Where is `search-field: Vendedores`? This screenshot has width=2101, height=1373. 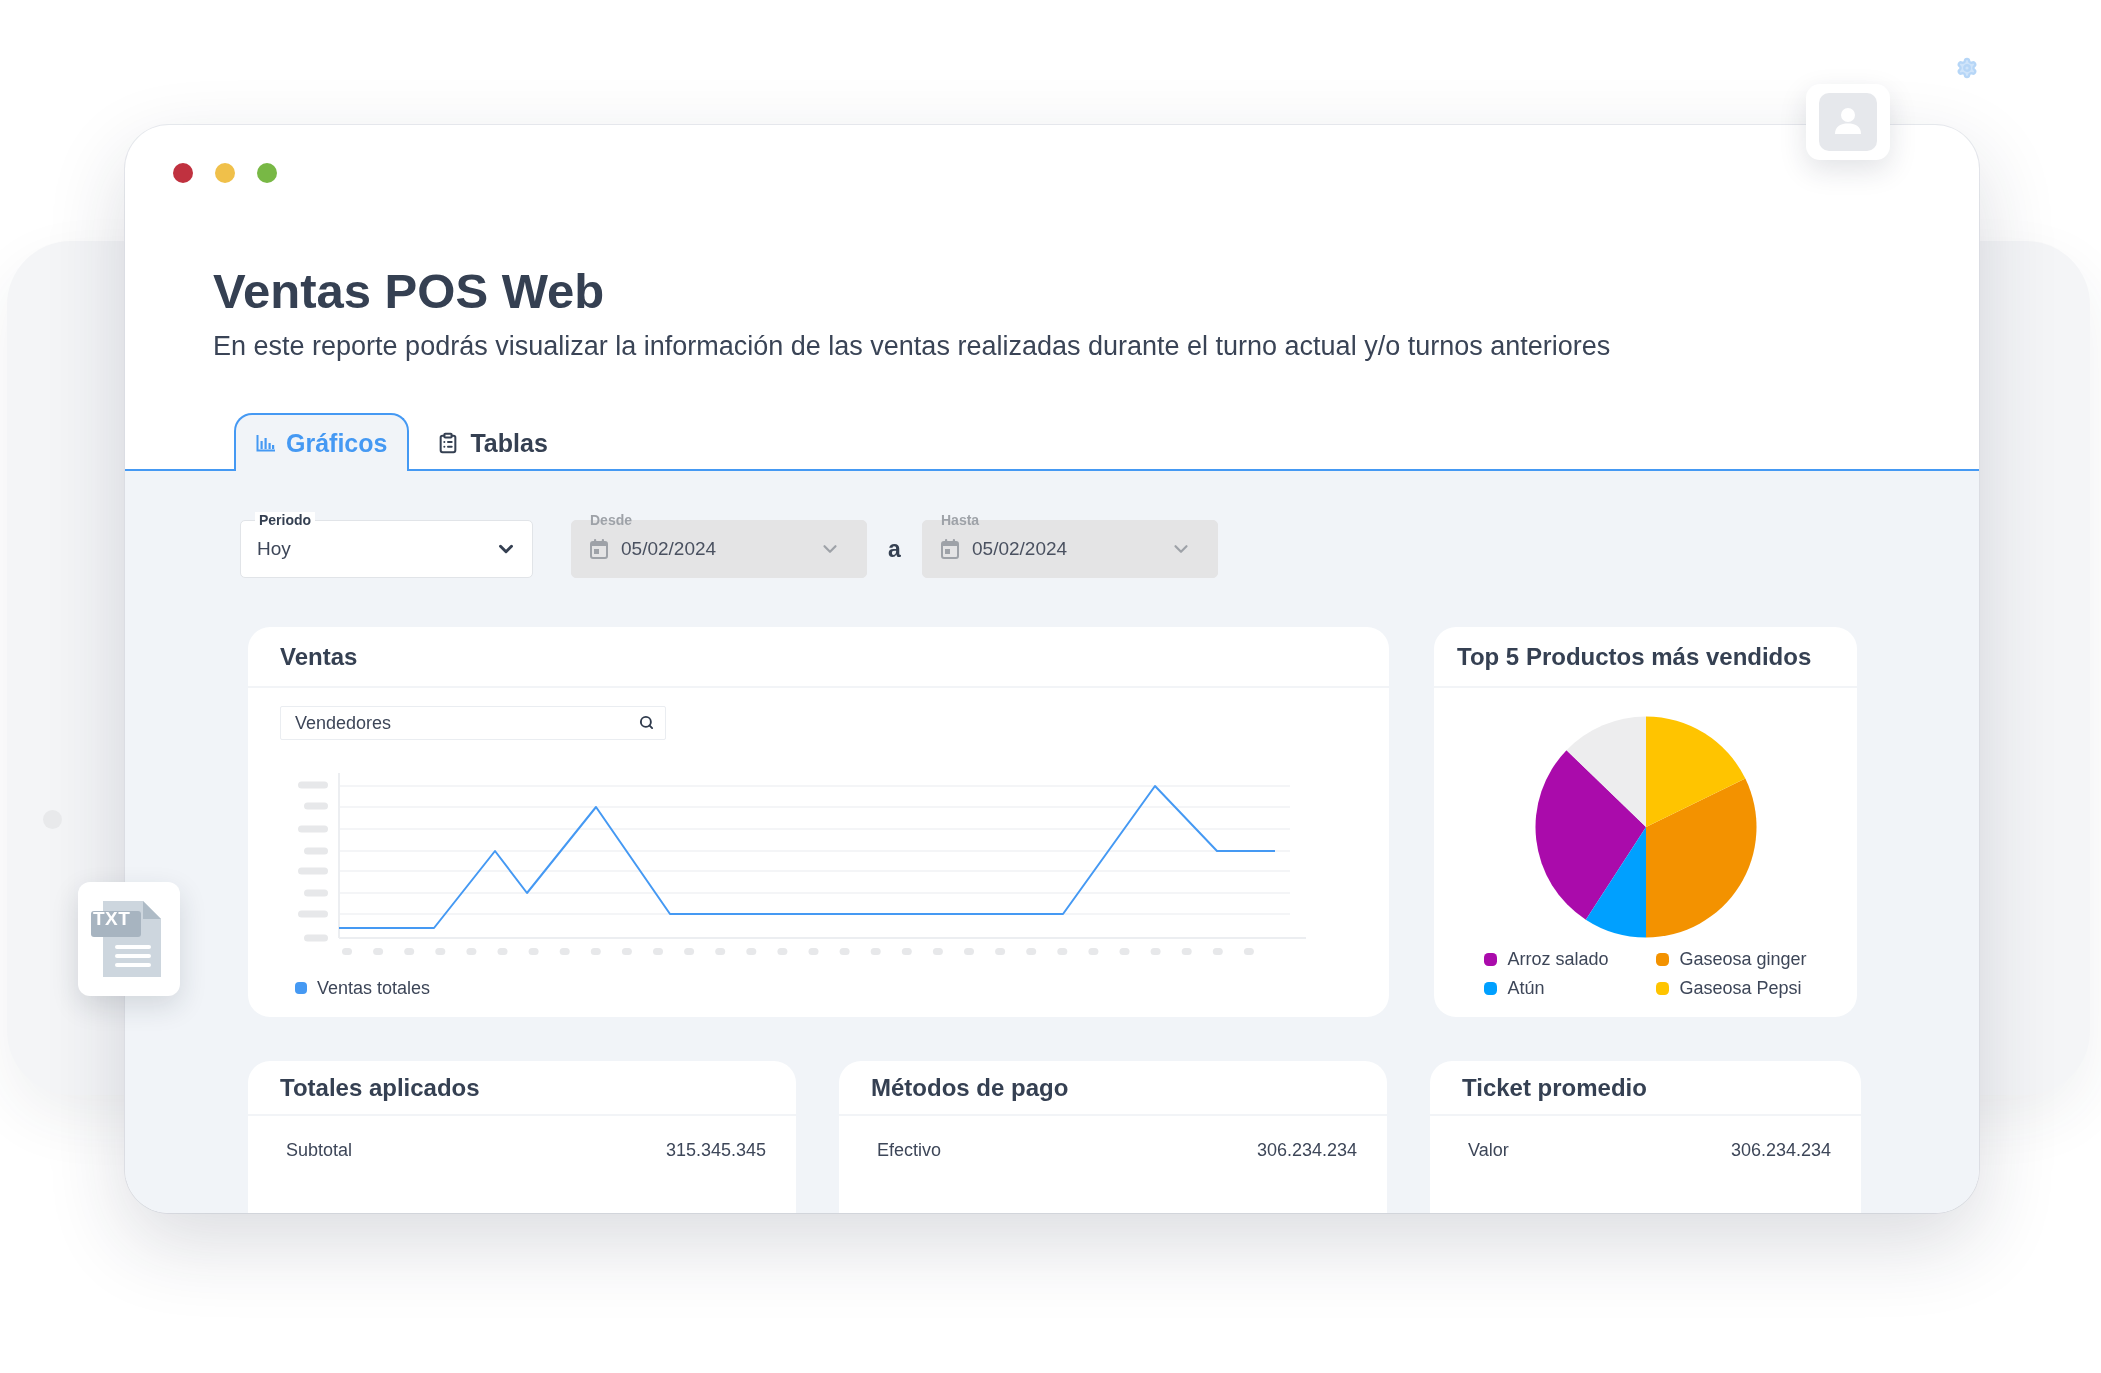 search-field: Vendedores is located at coordinates (473, 723).